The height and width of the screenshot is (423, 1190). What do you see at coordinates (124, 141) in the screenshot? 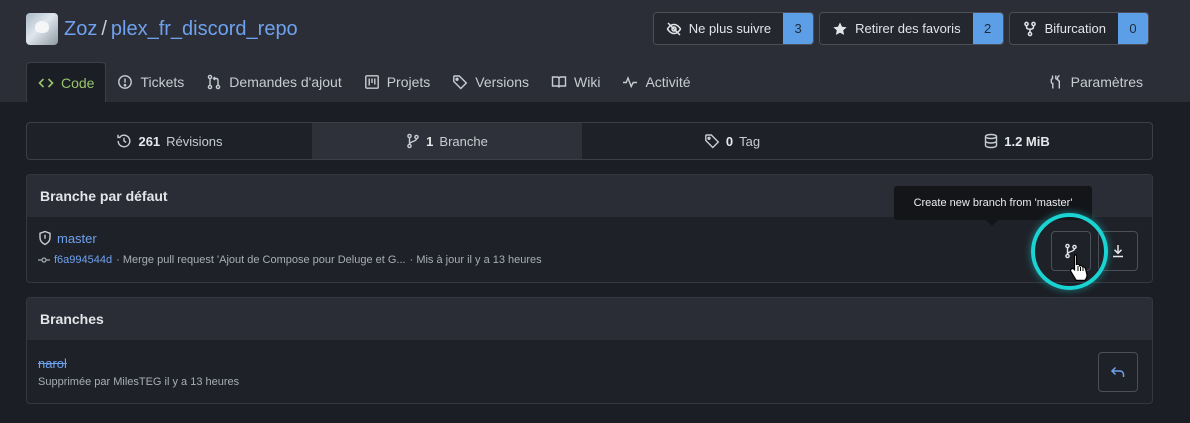
I see `history-icon` at bounding box center [124, 141].